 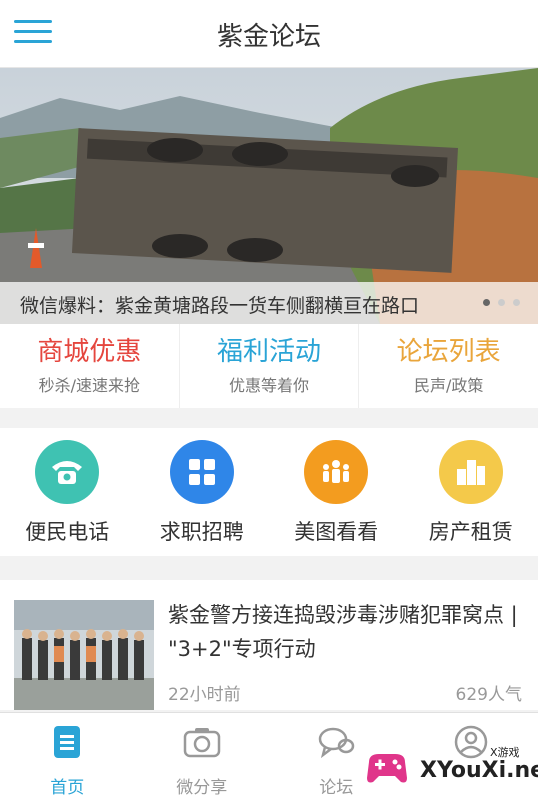 What do you see at coordinates (336, 472) in the screenshot?
I see `people-icon` at bounding box center [336, 472].